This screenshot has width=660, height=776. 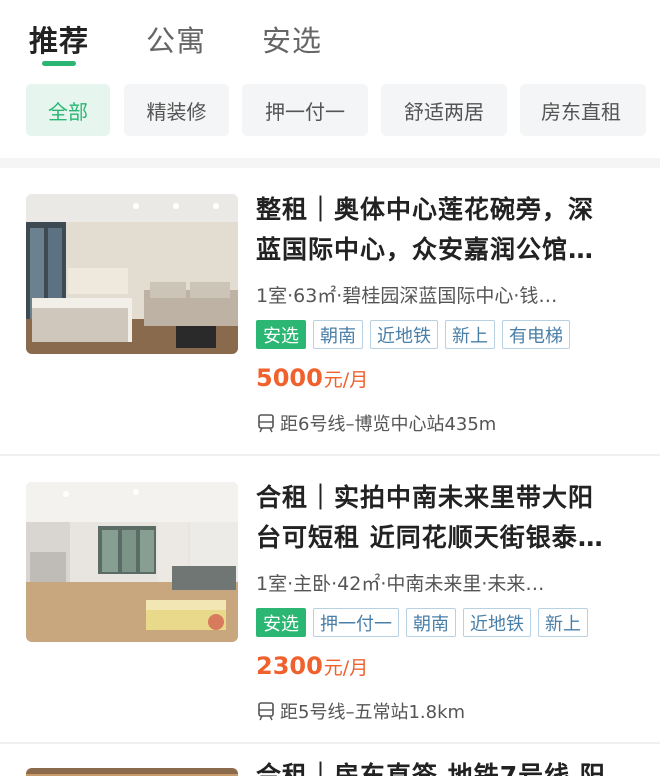 What do you see at coordinates (305, 110) in the screenshot?
I see `filter-chip-deposit-one-pay-one: 押一付一` at bounding box center [305, 110].